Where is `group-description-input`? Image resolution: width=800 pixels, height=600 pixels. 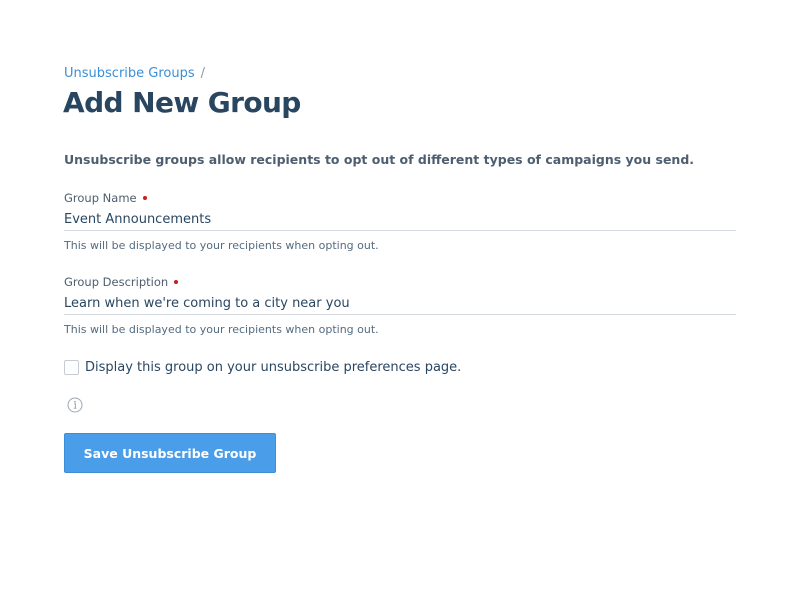 group-description-input is located at coordinates (400, 304).